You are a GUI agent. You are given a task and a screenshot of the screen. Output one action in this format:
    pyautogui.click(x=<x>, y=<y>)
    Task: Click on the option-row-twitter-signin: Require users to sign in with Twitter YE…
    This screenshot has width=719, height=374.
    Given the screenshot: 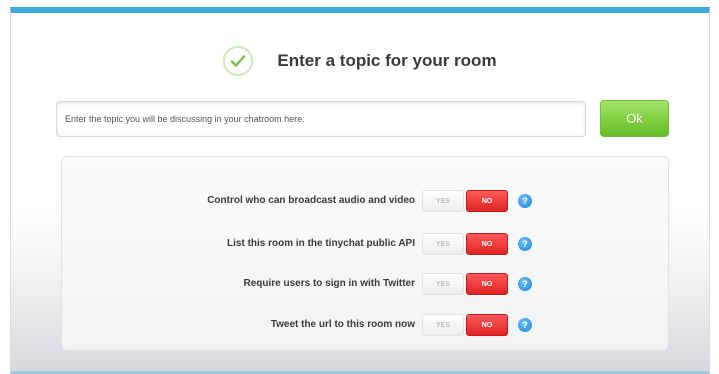 What is the action you would take?
    pyautogui.click(x=366, y=284)
    